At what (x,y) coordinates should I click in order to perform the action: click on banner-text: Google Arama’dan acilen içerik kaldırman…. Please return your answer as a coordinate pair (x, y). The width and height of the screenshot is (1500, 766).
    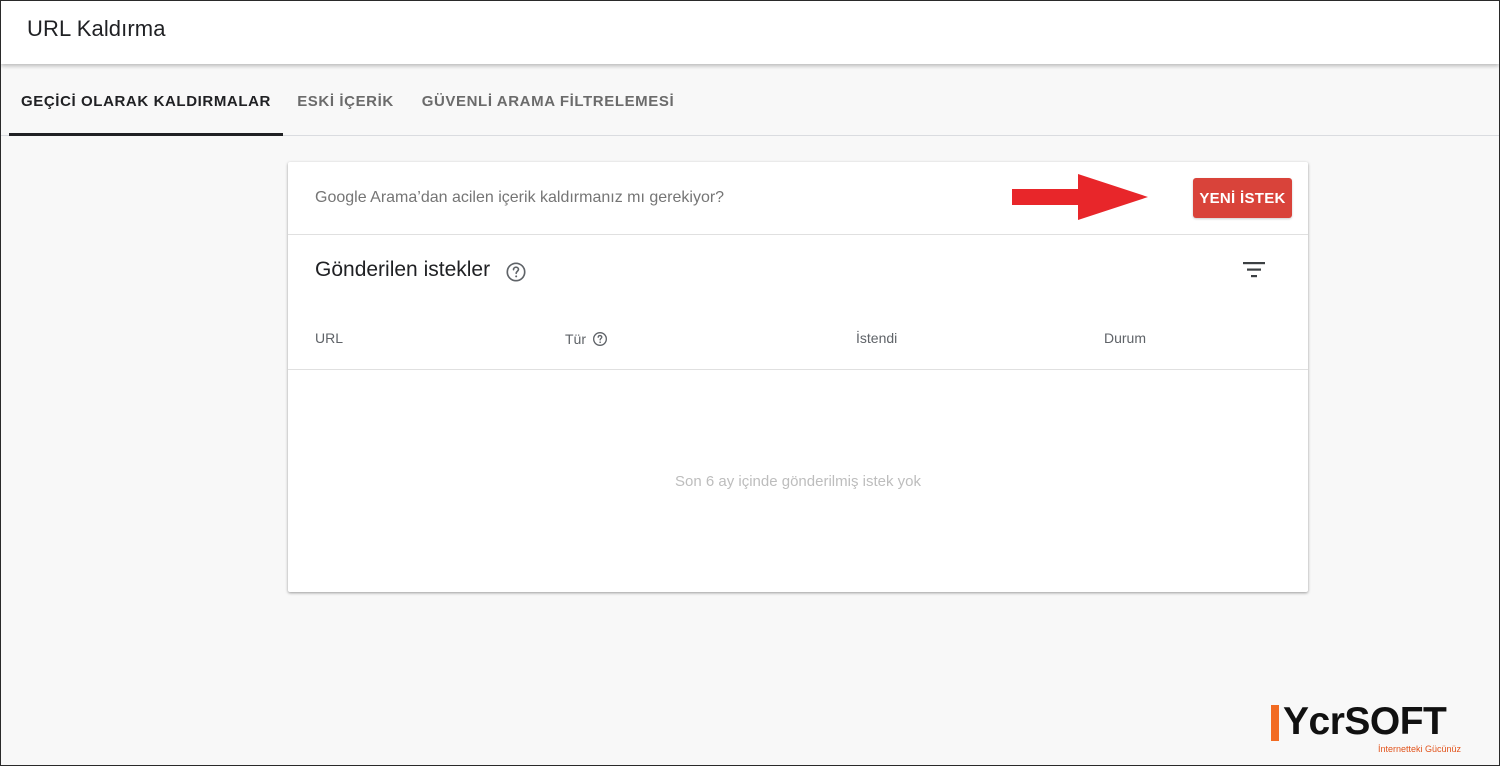
    Looking at the image, I should click on (520, 197).